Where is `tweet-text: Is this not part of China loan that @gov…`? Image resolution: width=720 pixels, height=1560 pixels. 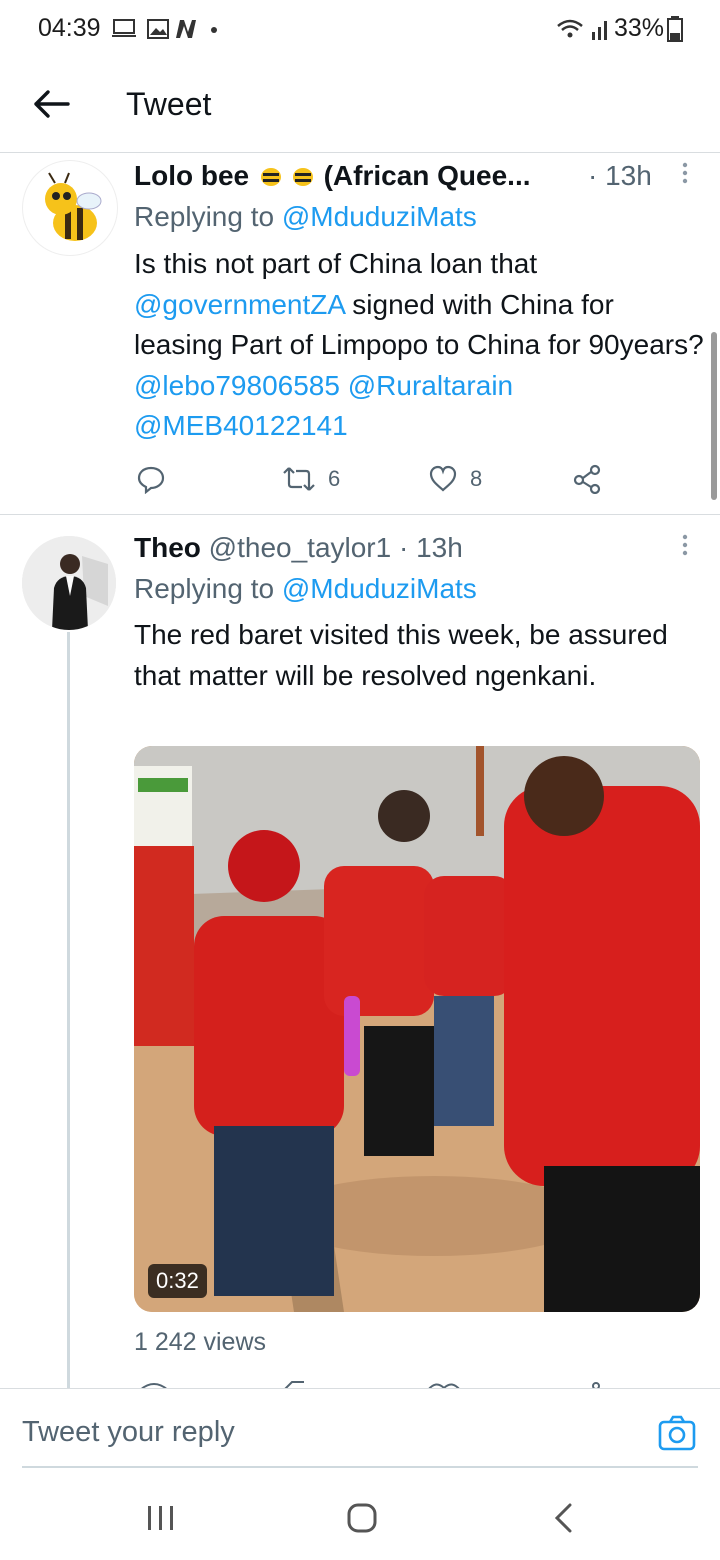 tweet-text: Is this not part of China loan that @gov… is located at coordinates (419, 345).